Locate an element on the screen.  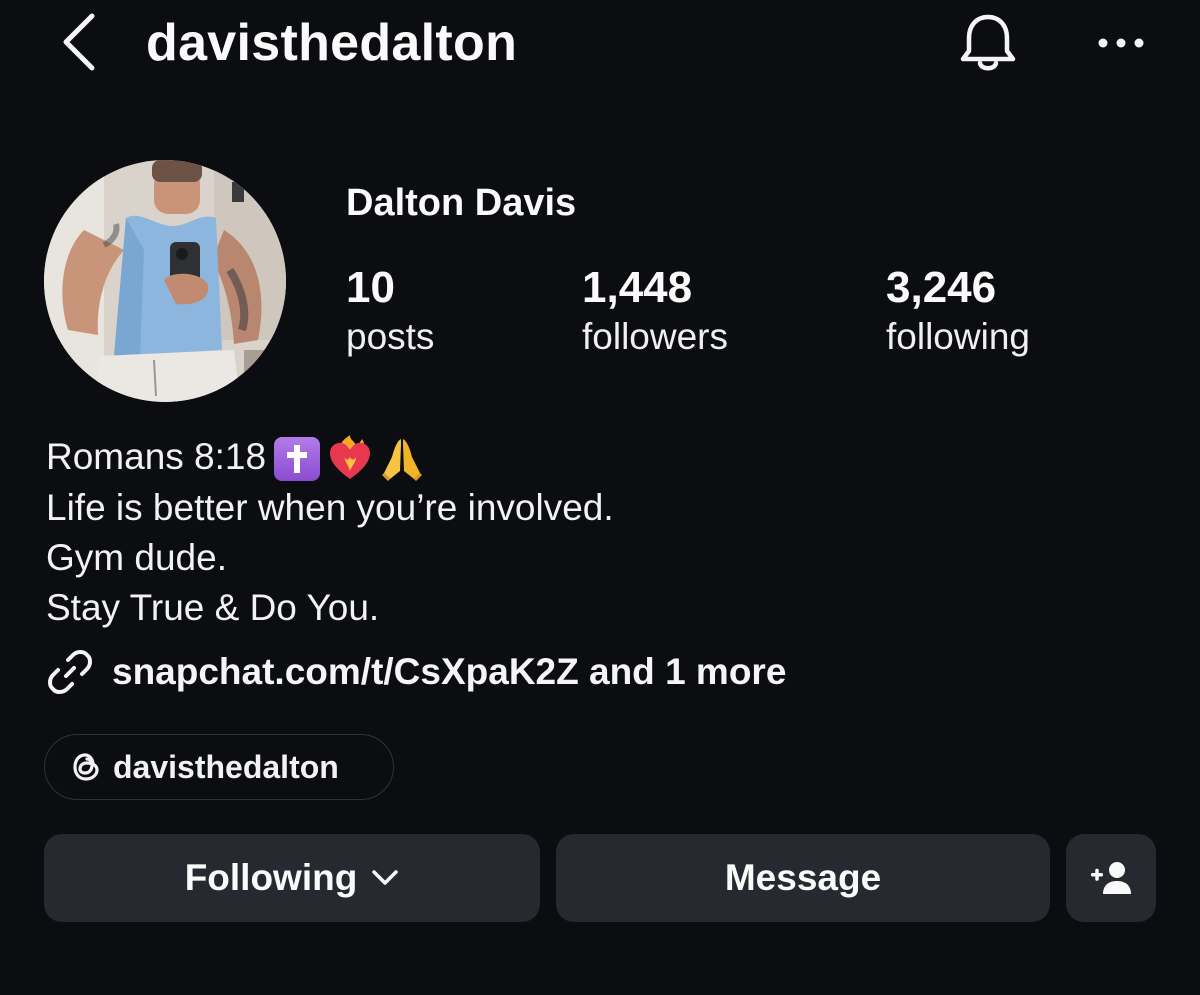
profile-photo is located at coordinates (165, 281).